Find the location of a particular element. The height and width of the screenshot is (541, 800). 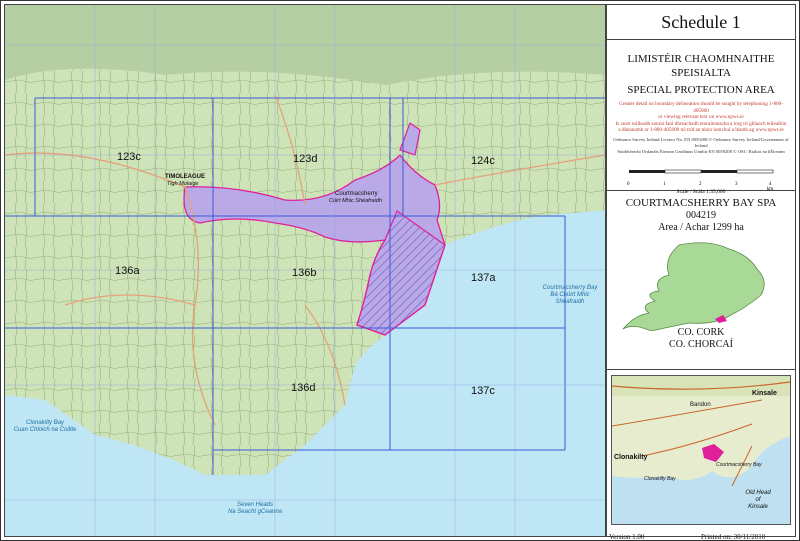

locator-clonakilty: Clonakilty is located at coordinates (631, 457).